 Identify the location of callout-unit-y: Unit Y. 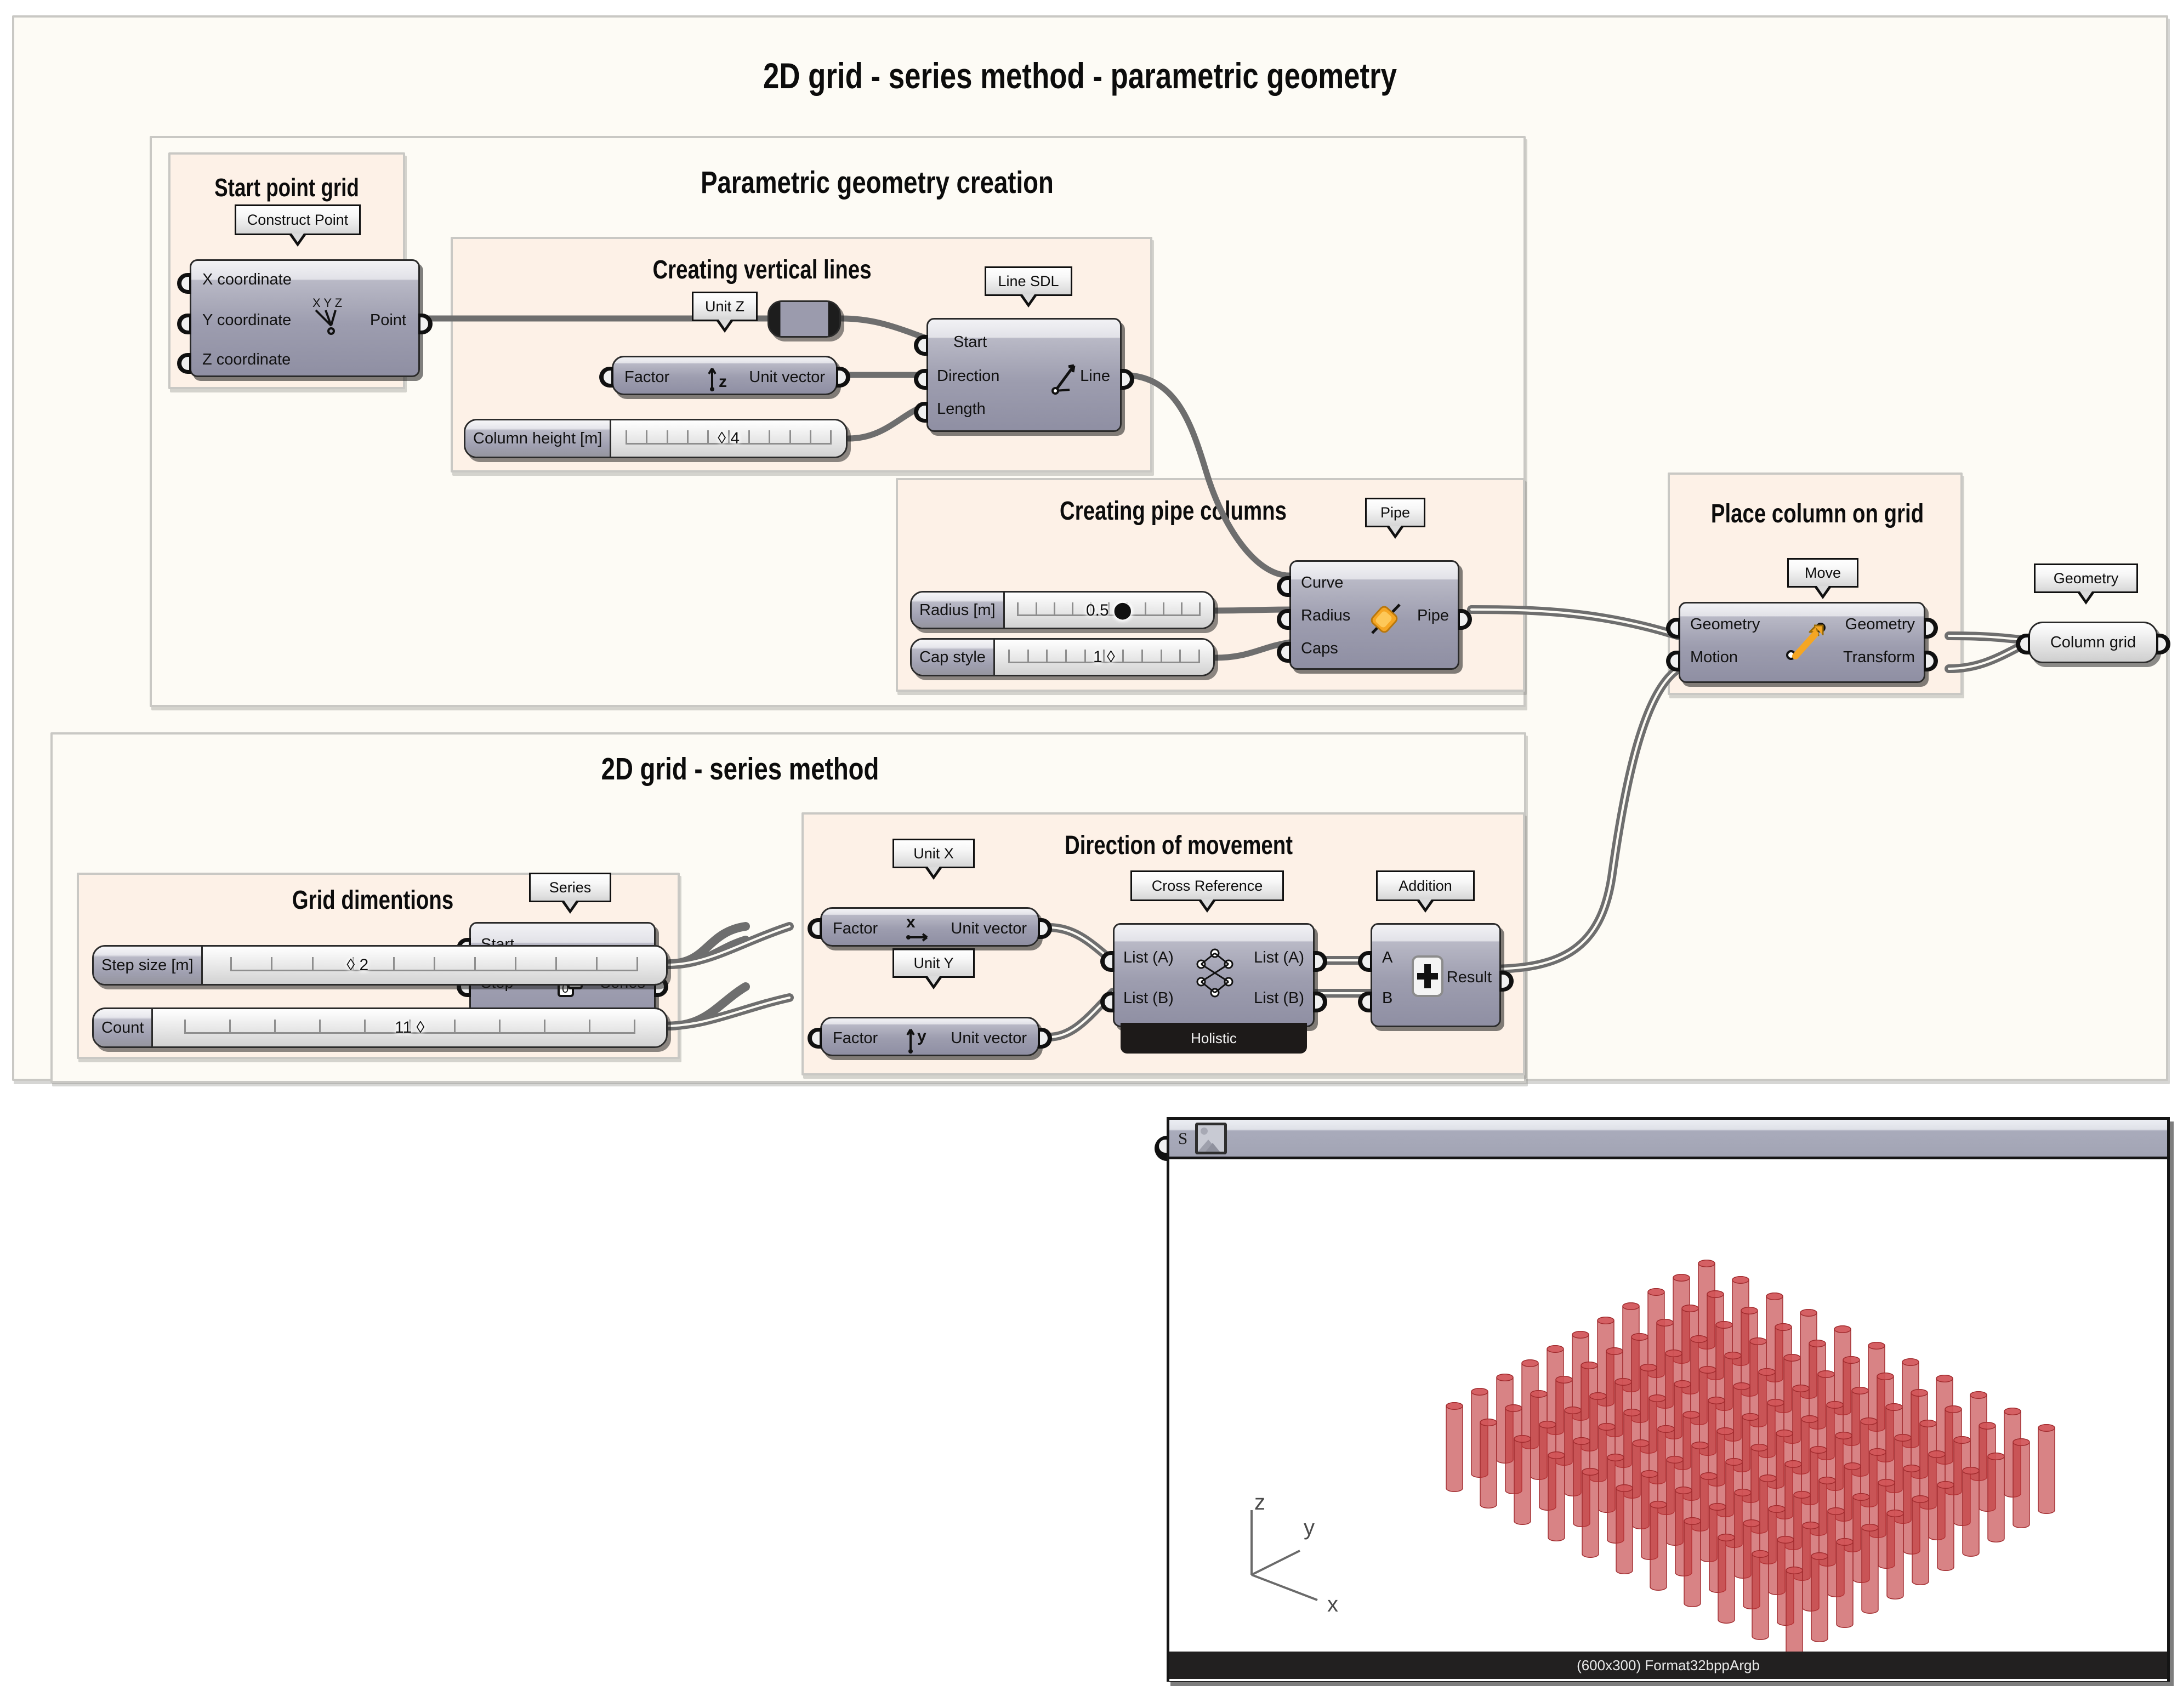
(933, 968).